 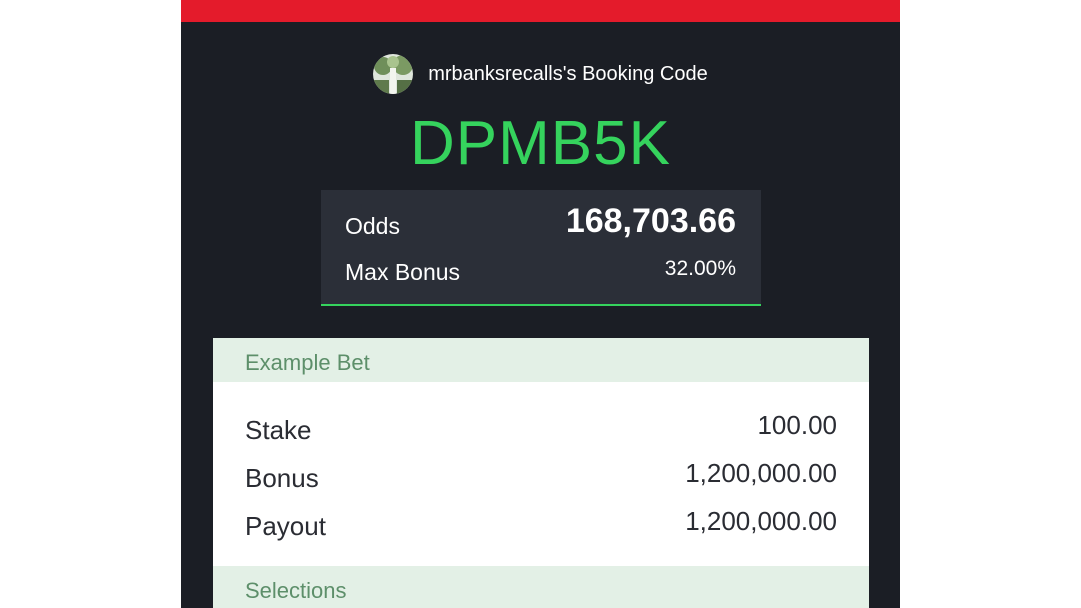 I want to click on payout-value: 1,200,000.00, so click(x=761, y=521).